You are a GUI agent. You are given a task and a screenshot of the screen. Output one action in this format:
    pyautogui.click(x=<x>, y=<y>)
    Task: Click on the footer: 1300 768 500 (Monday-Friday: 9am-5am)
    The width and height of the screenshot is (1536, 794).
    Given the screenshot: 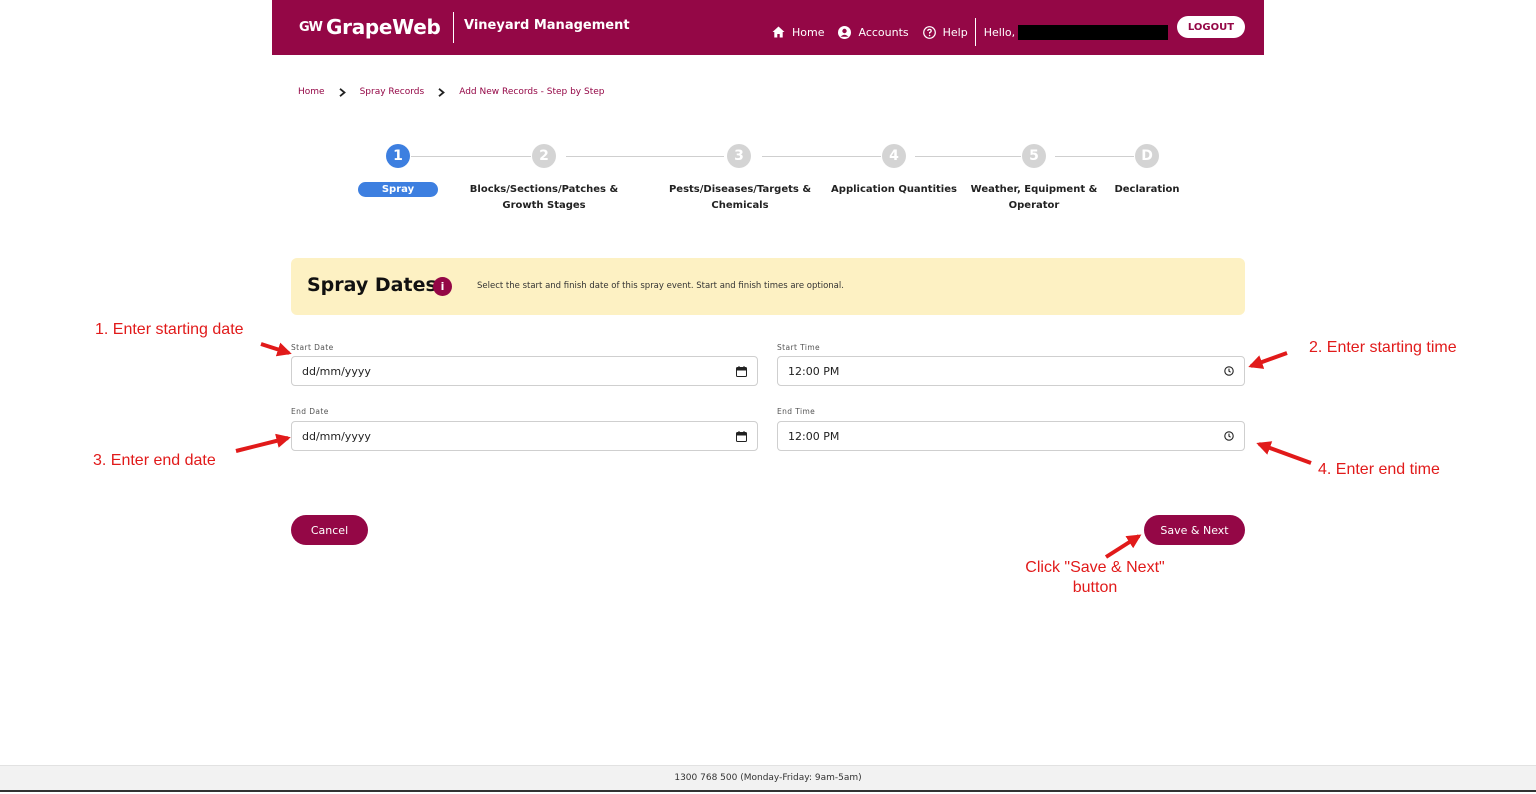 What is the action you would take?
    pyautogui.click(x=768, y=778)
    